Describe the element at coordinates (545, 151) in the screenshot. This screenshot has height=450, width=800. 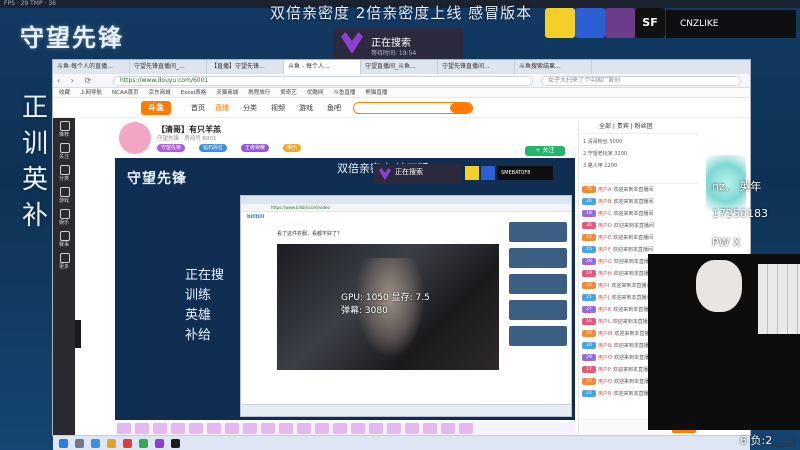
I see `follow-button: + 关注` at that location.